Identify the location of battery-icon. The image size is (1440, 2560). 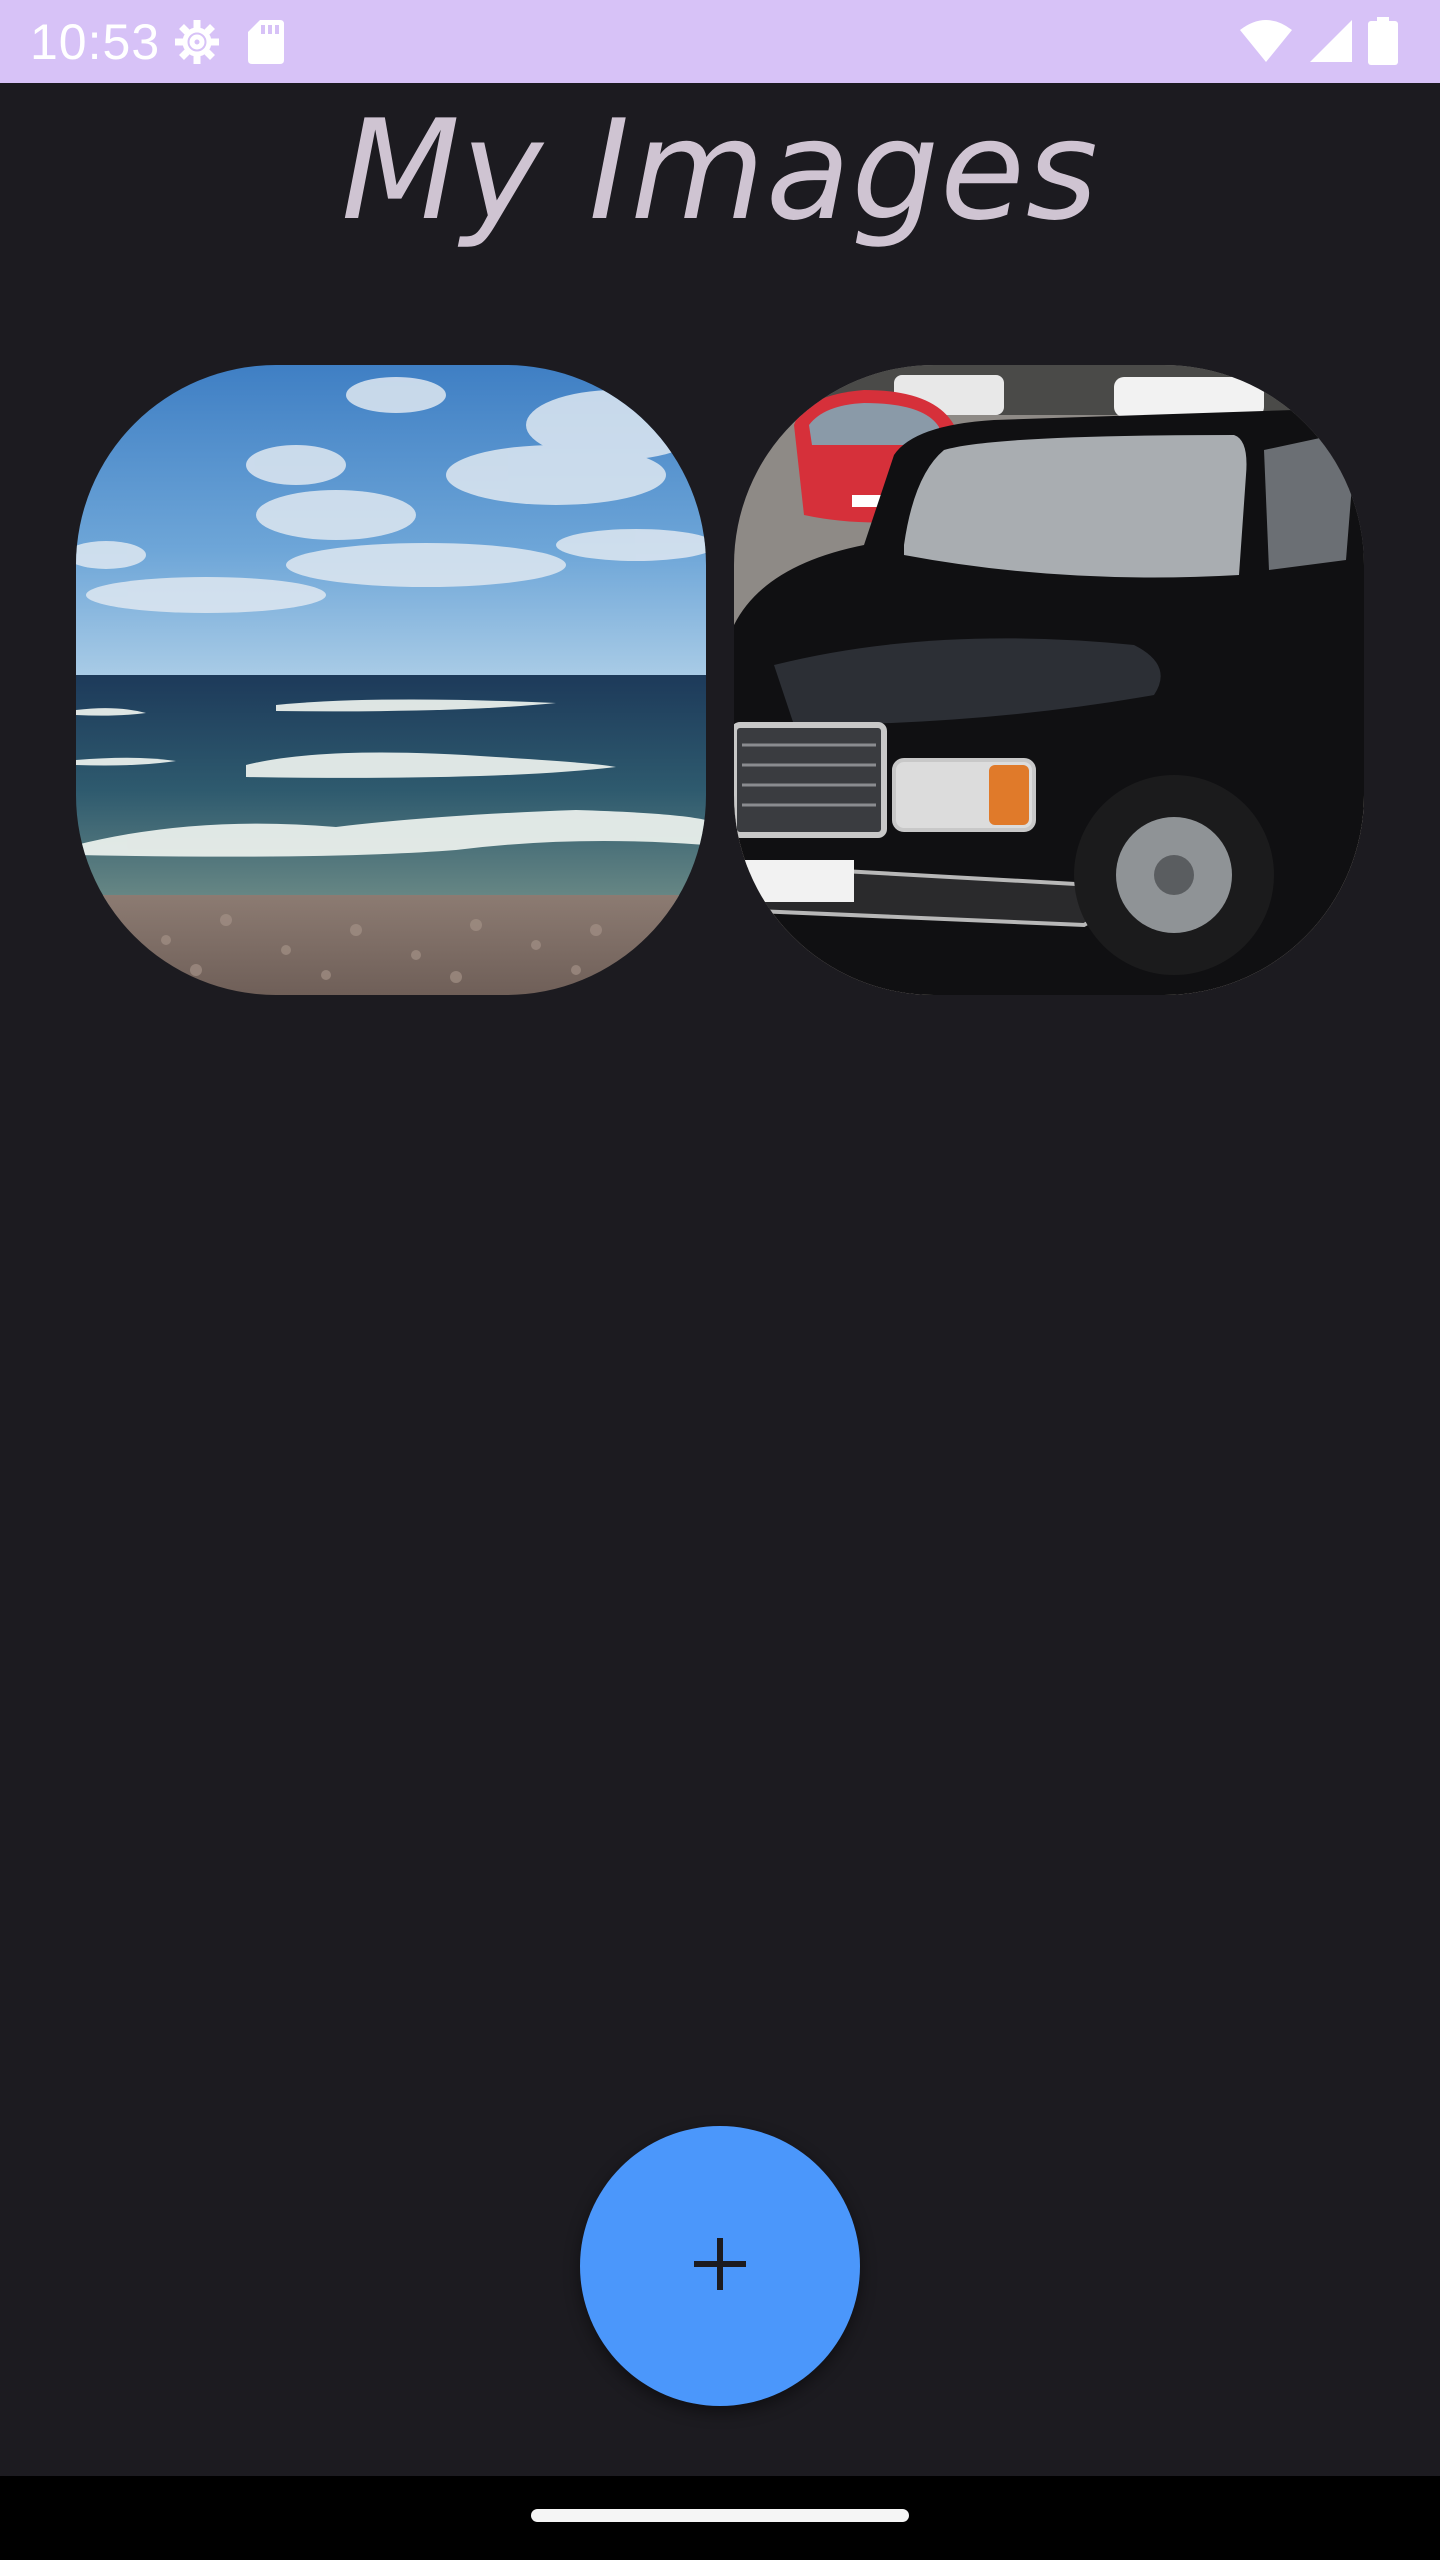
(1383, 43).